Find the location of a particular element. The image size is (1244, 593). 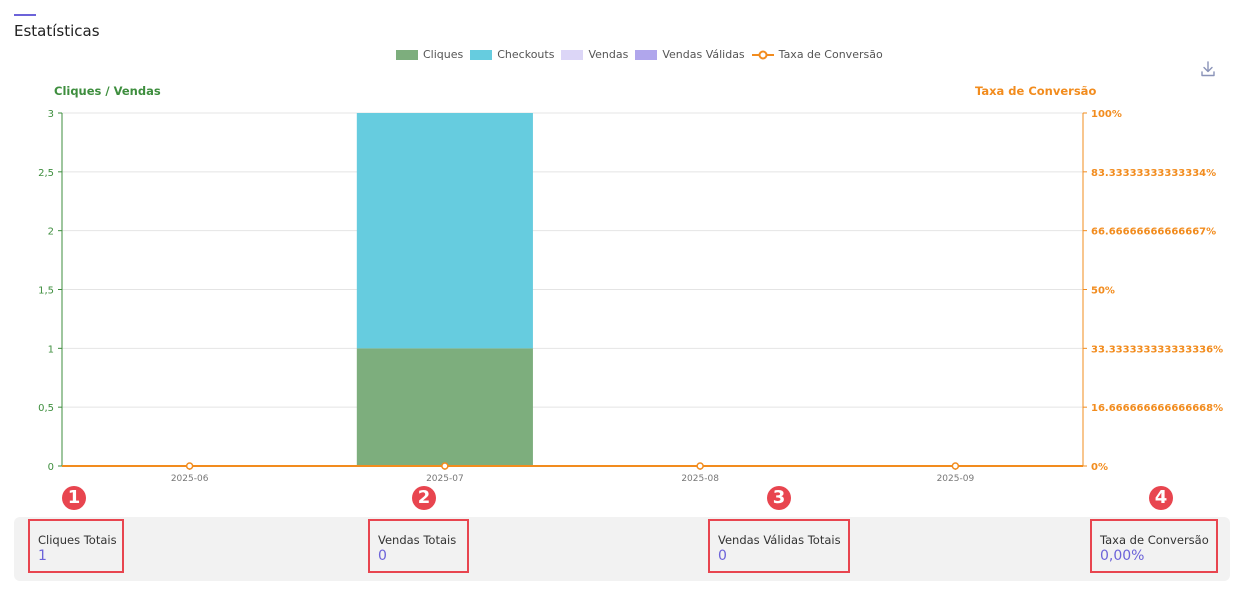

stat-vendas-totais: Vendas Totais 0 is located at coordinates (418, 546).